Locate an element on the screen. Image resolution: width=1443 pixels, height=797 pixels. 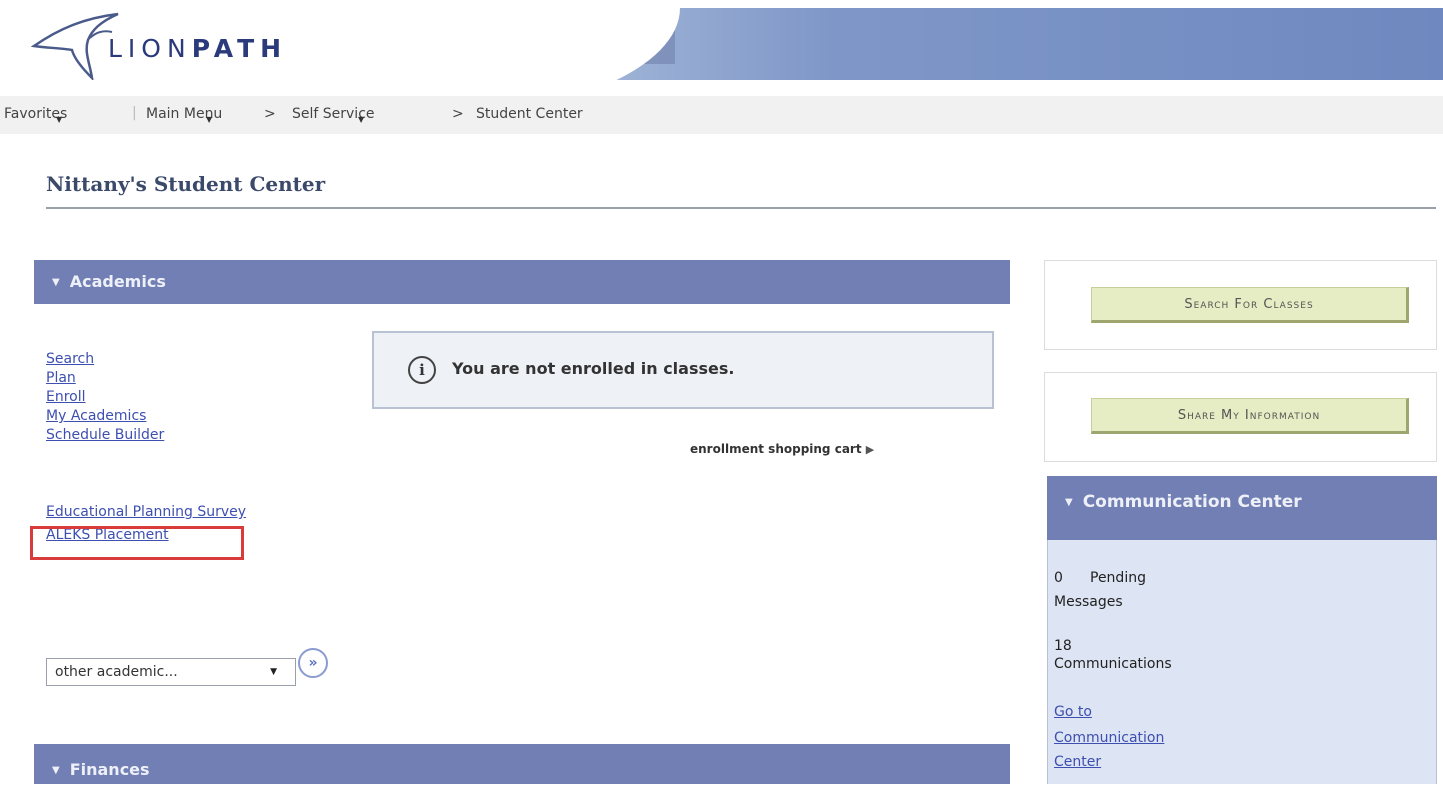
academics-header-label: Academics is located at coordinates (117, 281).